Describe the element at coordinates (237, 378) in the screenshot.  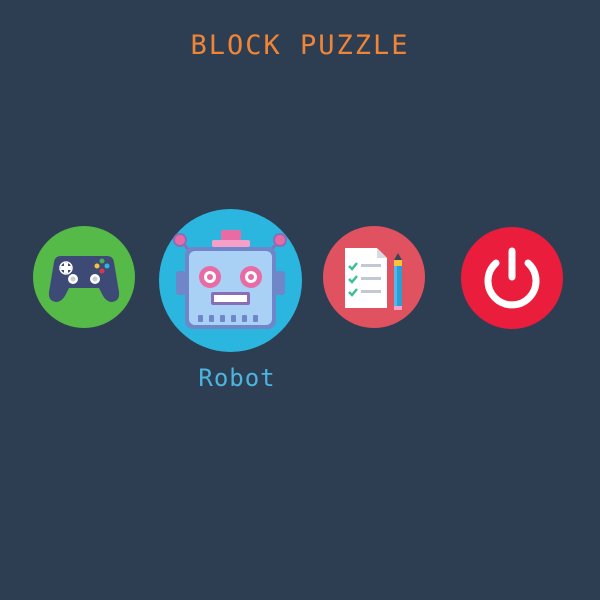
I see `selected-item-label: Robot` at that location.